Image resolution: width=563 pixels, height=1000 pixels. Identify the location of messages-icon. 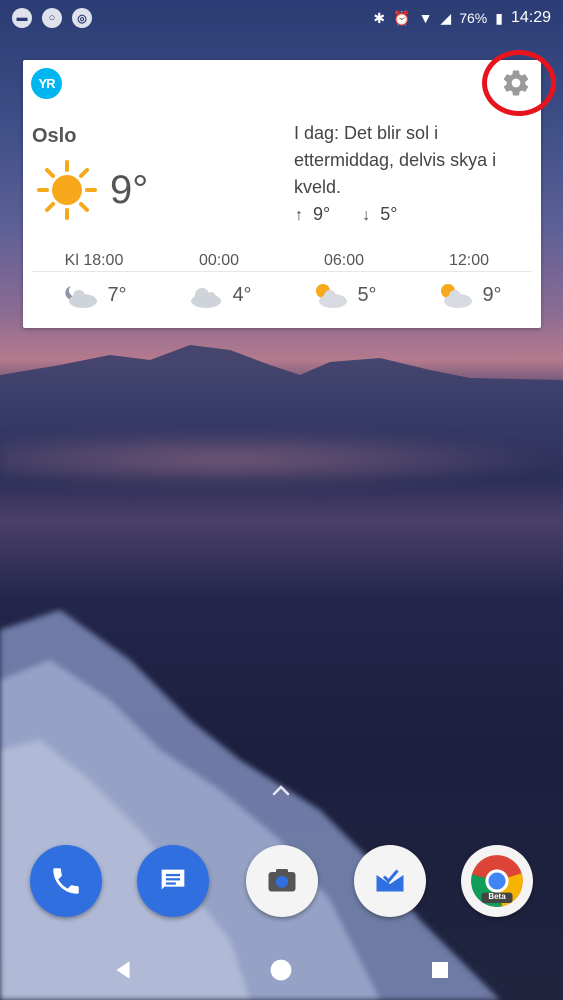
(173, 881).